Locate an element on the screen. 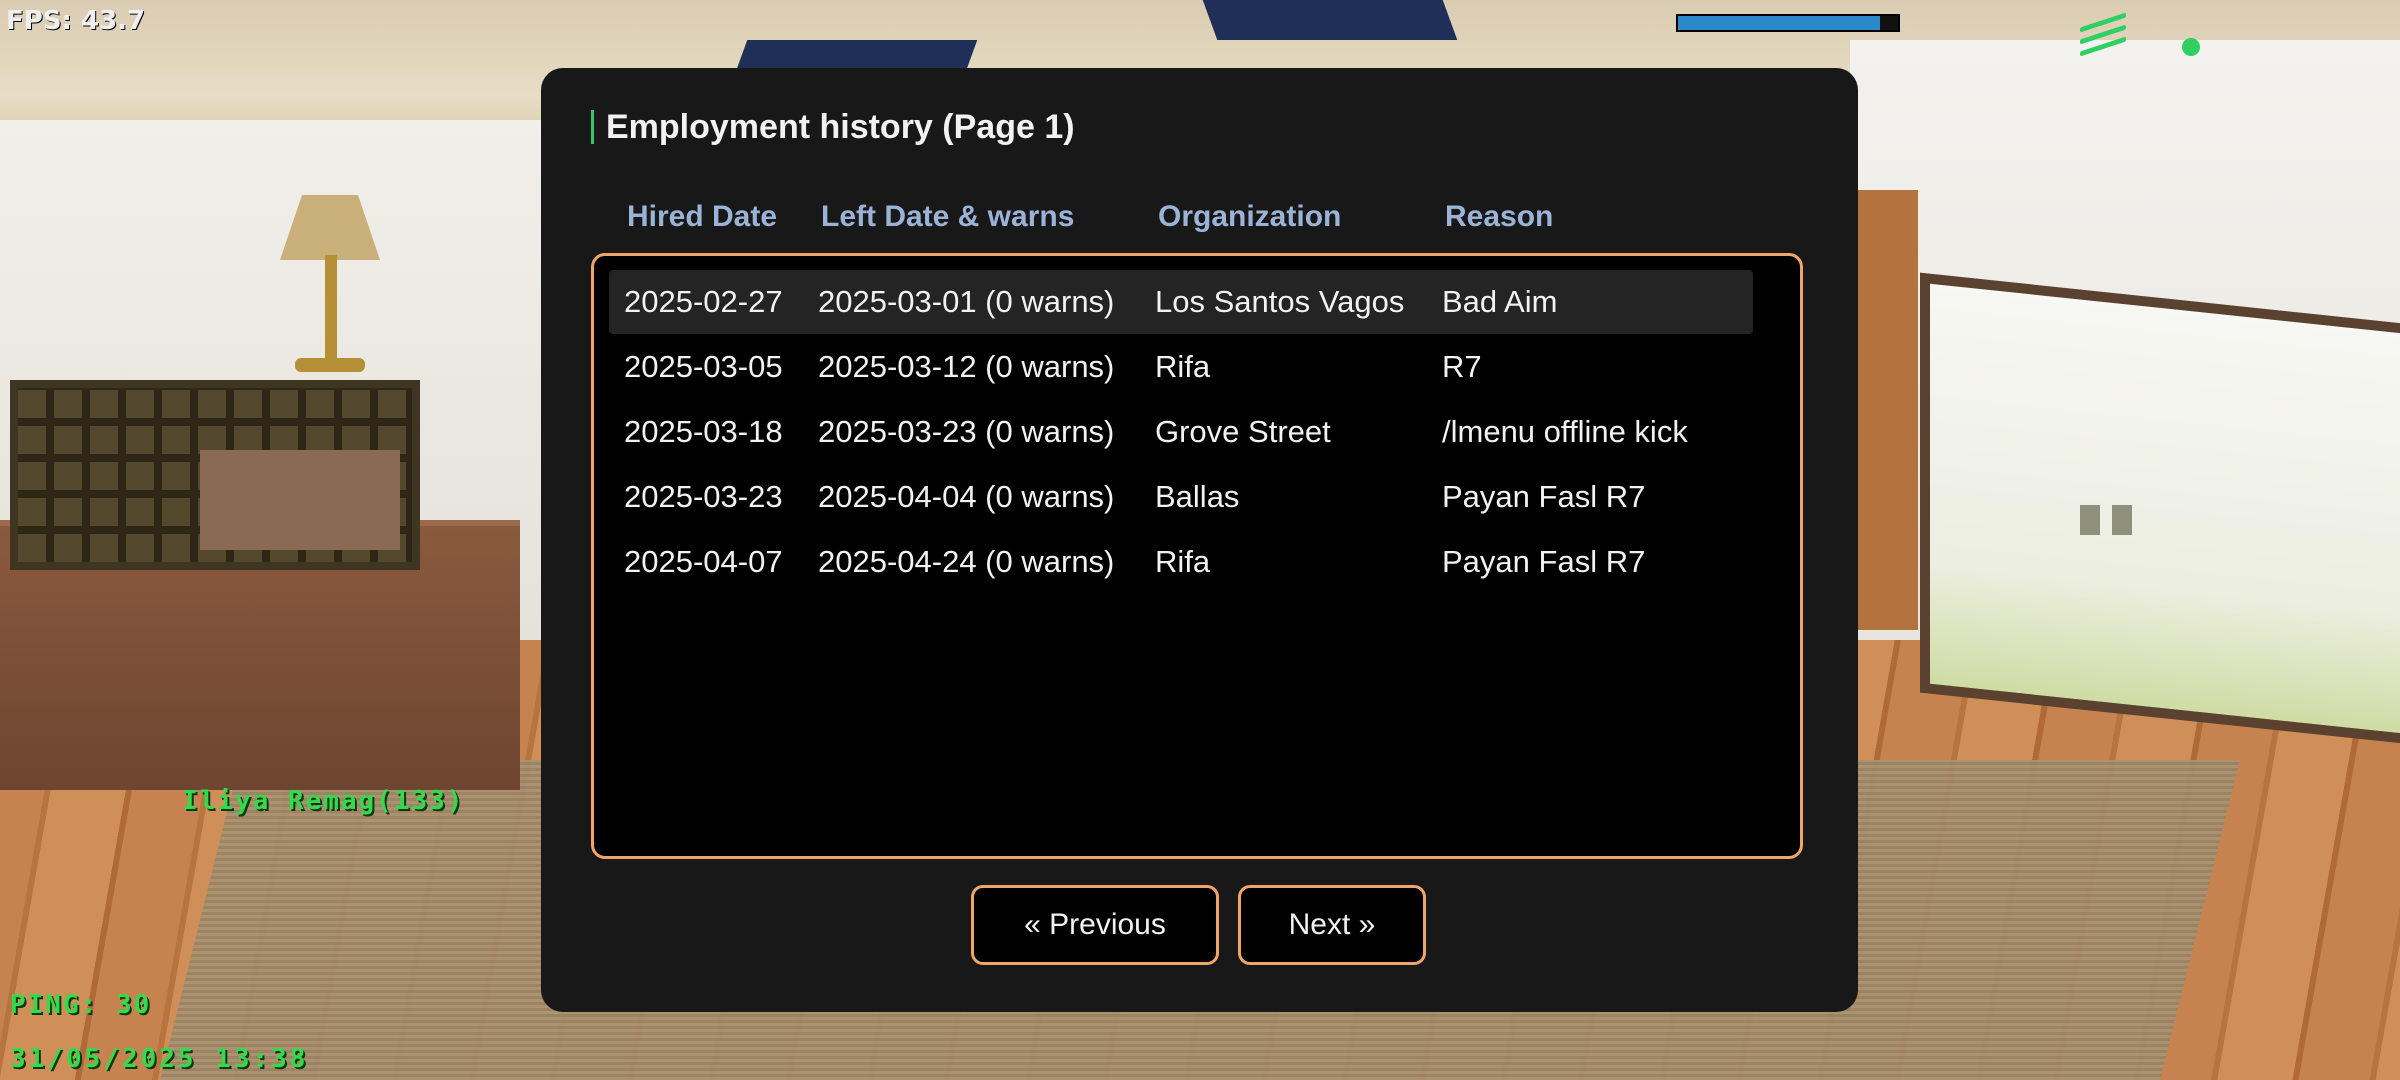 The height and width of the screenshot is (1080, 2400). column-header-reason: Reason is located at coordinates (1499, 216).